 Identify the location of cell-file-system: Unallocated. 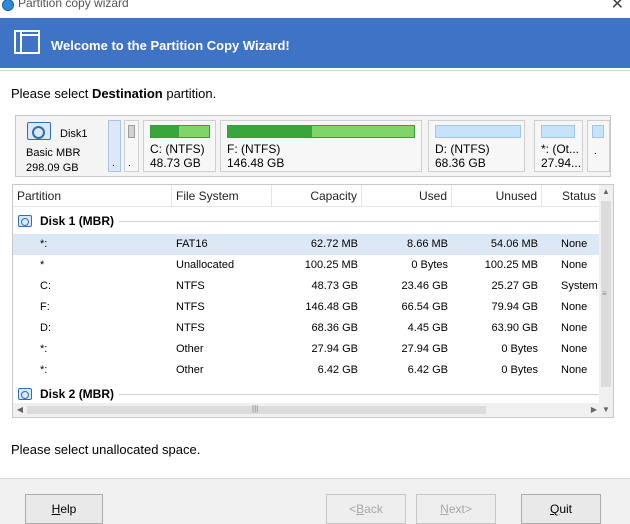
(205, 265).